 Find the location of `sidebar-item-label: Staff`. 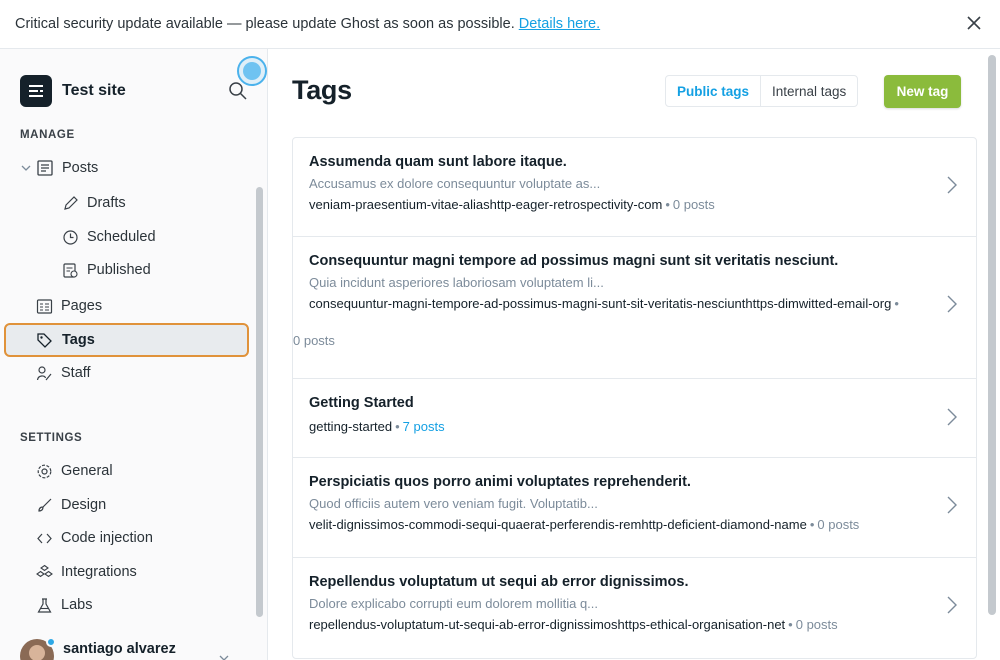

sidebar-item-label: Staff is located at coordinates (76, 373).